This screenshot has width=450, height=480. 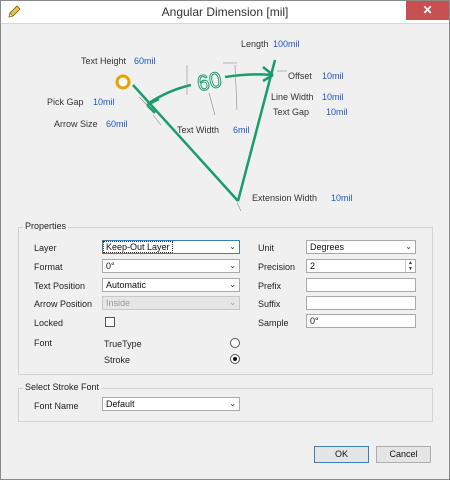 I want to click on arrow-position-value: Inside, so click(x=118, y=303).